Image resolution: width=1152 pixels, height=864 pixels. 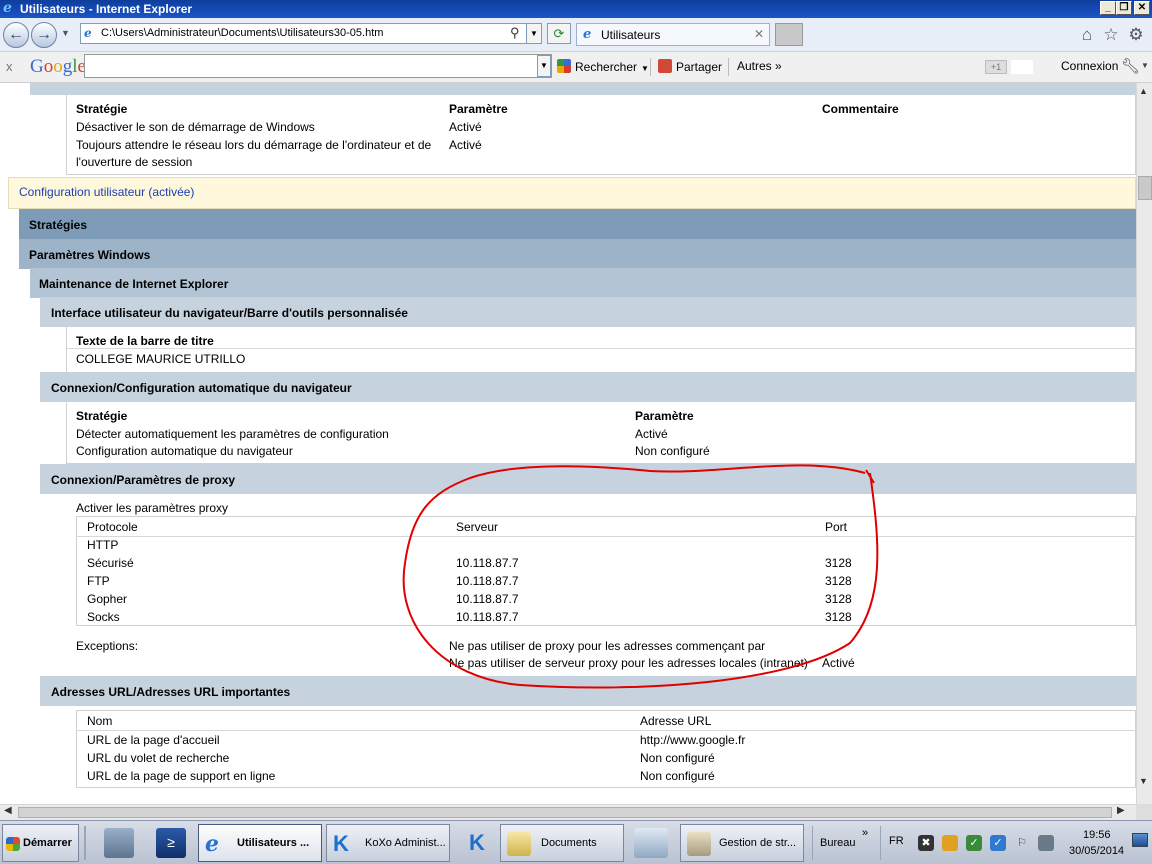 What do you see at coordinates (1143, 91) in the screenshot?
I see `scroll-up-icon: ▲` at bounding box center [1143, 91].